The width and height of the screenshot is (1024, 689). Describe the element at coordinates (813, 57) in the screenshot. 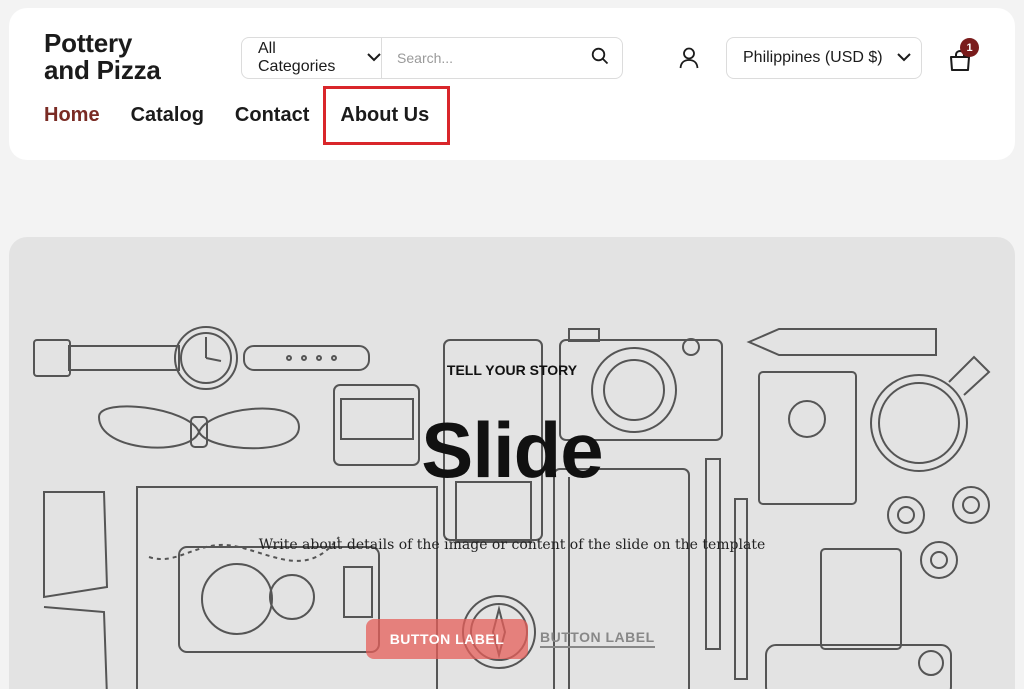

I see `country-label: Philippines (USD $)` at that location.